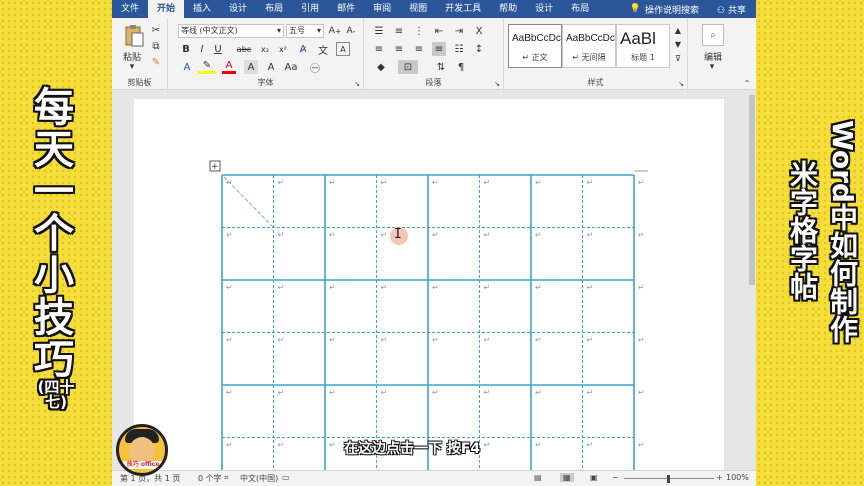 This screenshot has height=486, width=864. Describe the element at coordinates (419, 49) in the screenshot. I see `align-right-icon: ≡` at that location.